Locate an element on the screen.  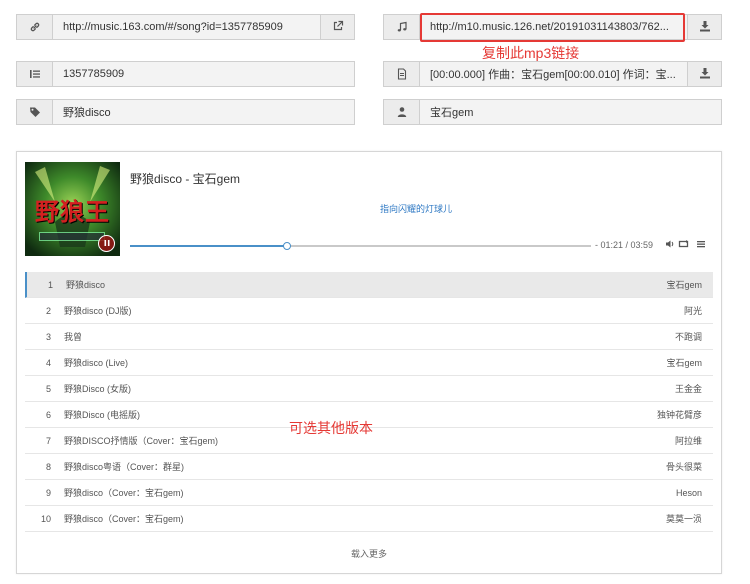
playlist-row: 9 野狼disco（Cover：宝石gem) Heson is located at coordinates (369, 493).